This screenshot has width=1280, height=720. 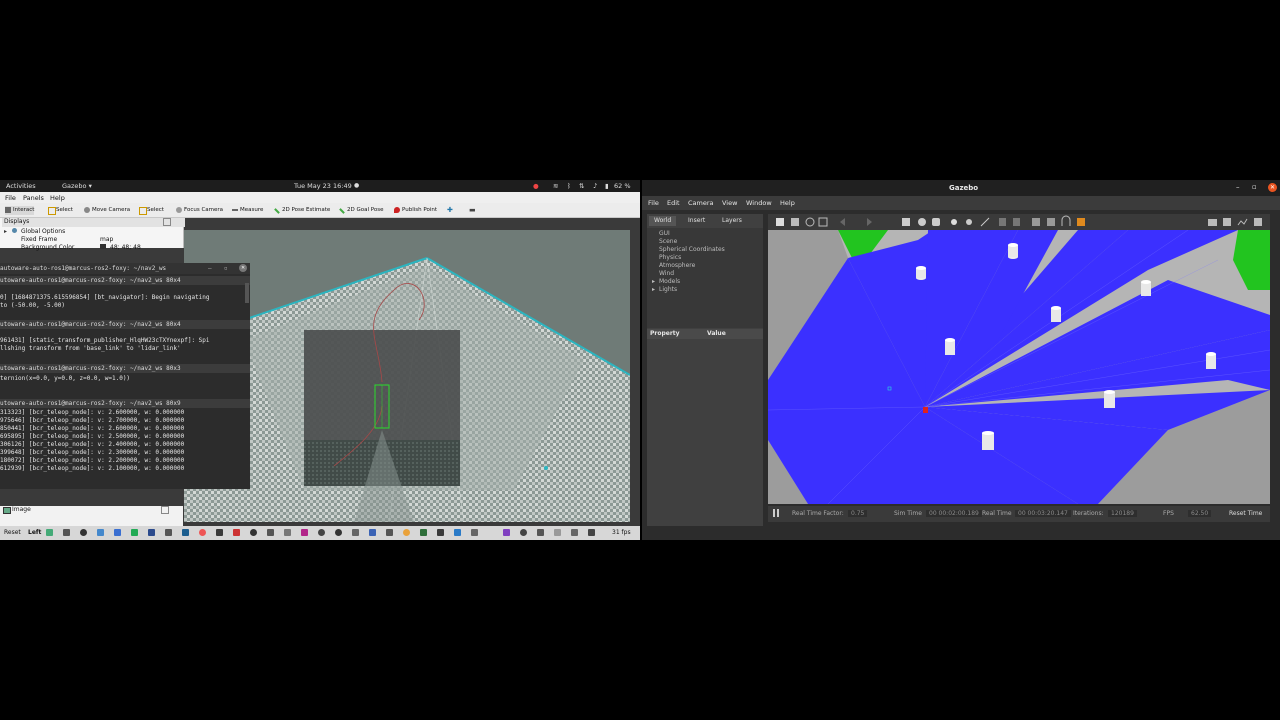 I want to click on app-menu: Gazebo ▾, so click(x=77, y=186).